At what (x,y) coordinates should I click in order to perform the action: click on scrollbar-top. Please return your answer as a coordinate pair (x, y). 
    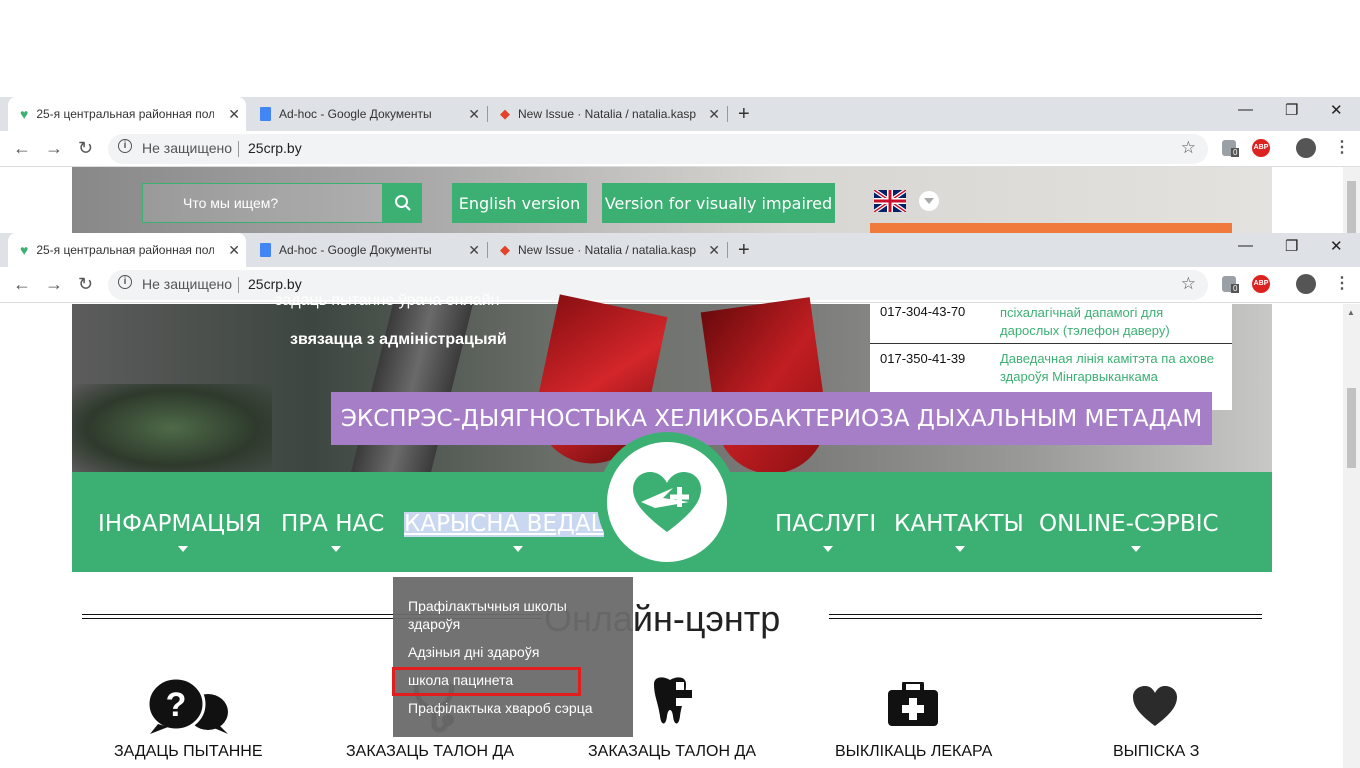
    Looking at the image, I should click on (1351, 200).